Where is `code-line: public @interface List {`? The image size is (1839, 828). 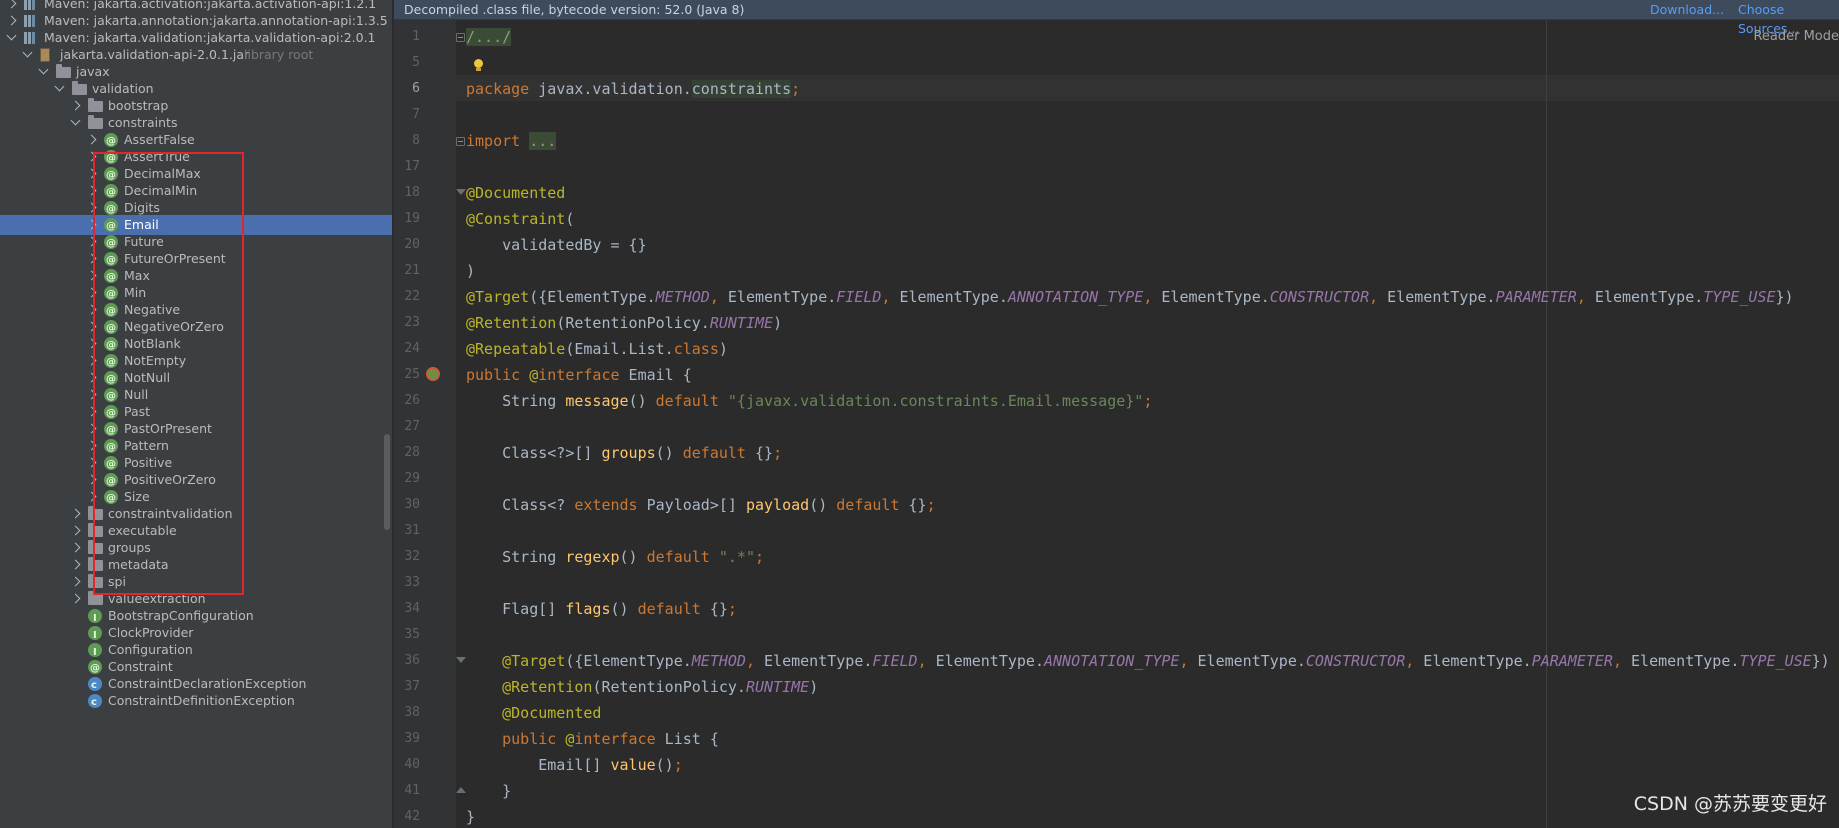
code-line: public @interface List { is located at coordinates (592, 739).